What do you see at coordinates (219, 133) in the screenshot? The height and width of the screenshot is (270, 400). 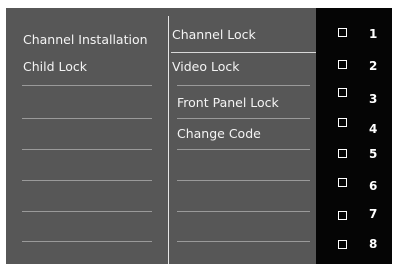 I see `submenu-item-change-code: Change Code` at bounding box center [219, 133].